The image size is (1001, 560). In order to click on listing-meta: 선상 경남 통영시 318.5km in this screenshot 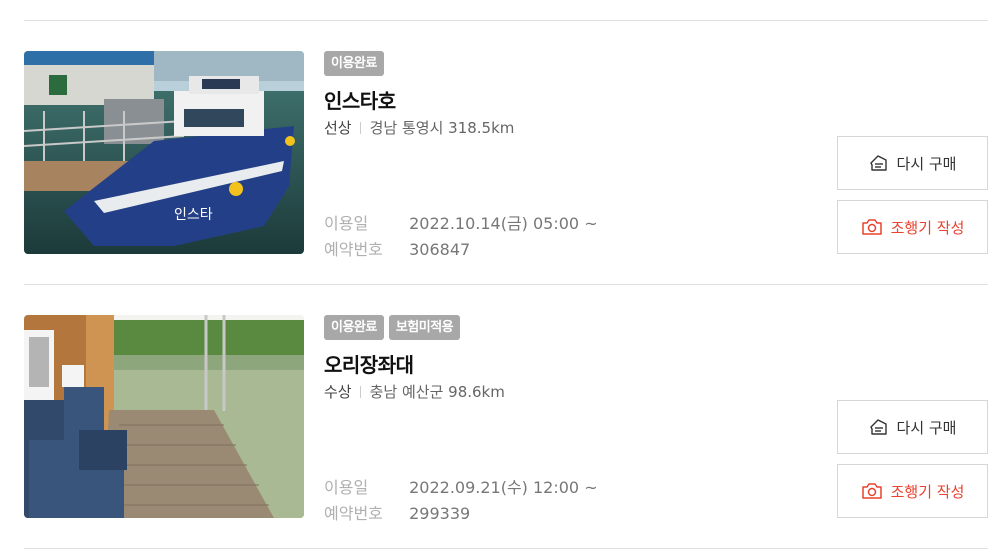, I will do `click(419, 127)`.